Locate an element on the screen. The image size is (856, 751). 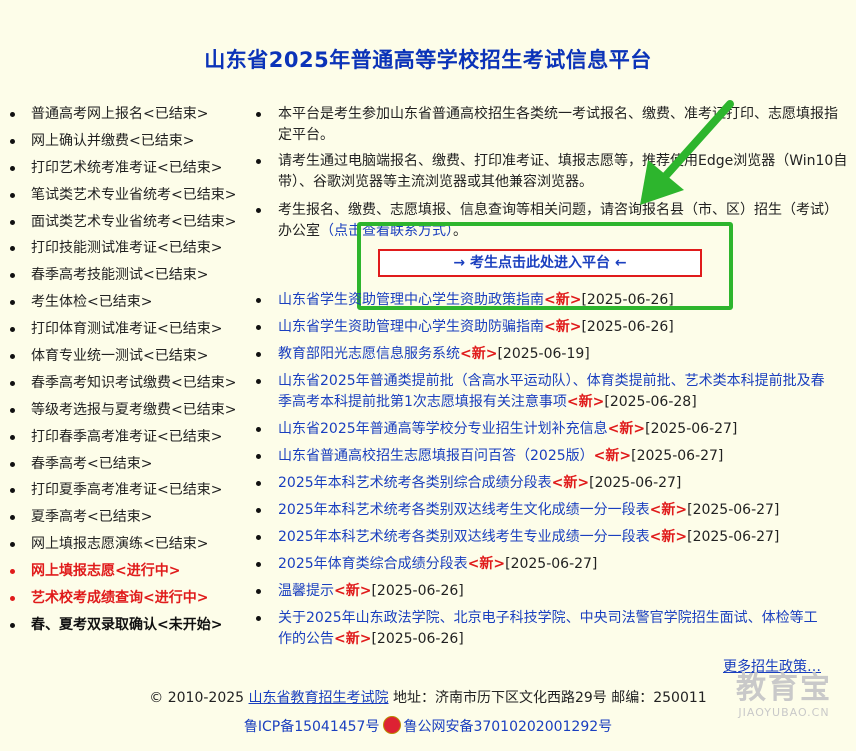
news-link: 山东省学生资助管理中心学生资助政策指南 is located at coordinates (411, 300).